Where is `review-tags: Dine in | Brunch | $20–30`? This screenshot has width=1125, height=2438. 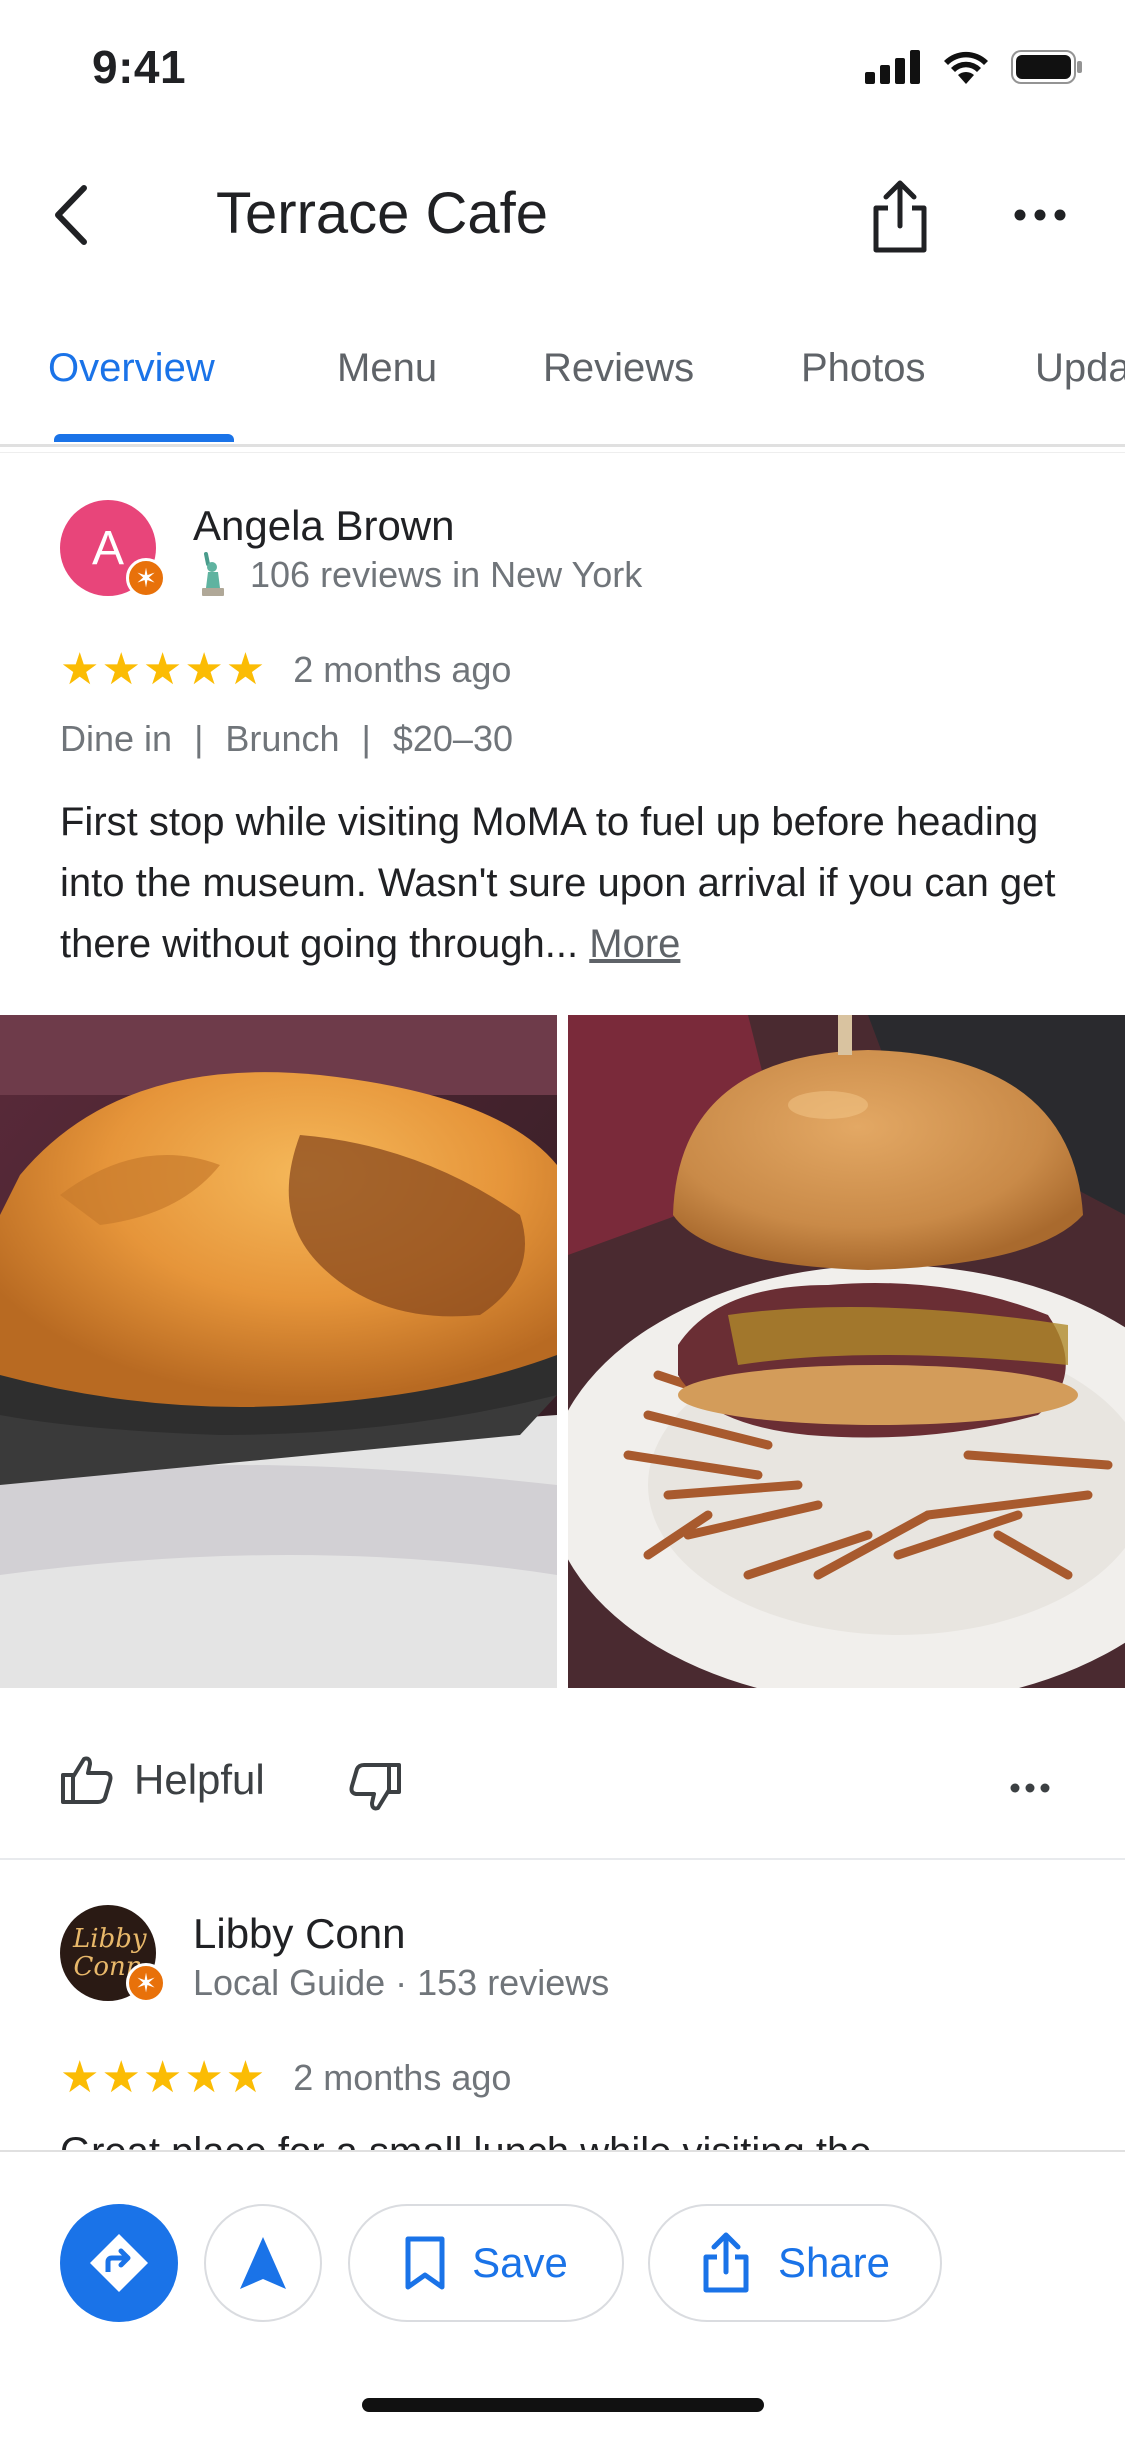 review-tags: Dine in | Brunch | $20–30 is located at coordinates (286, 739).